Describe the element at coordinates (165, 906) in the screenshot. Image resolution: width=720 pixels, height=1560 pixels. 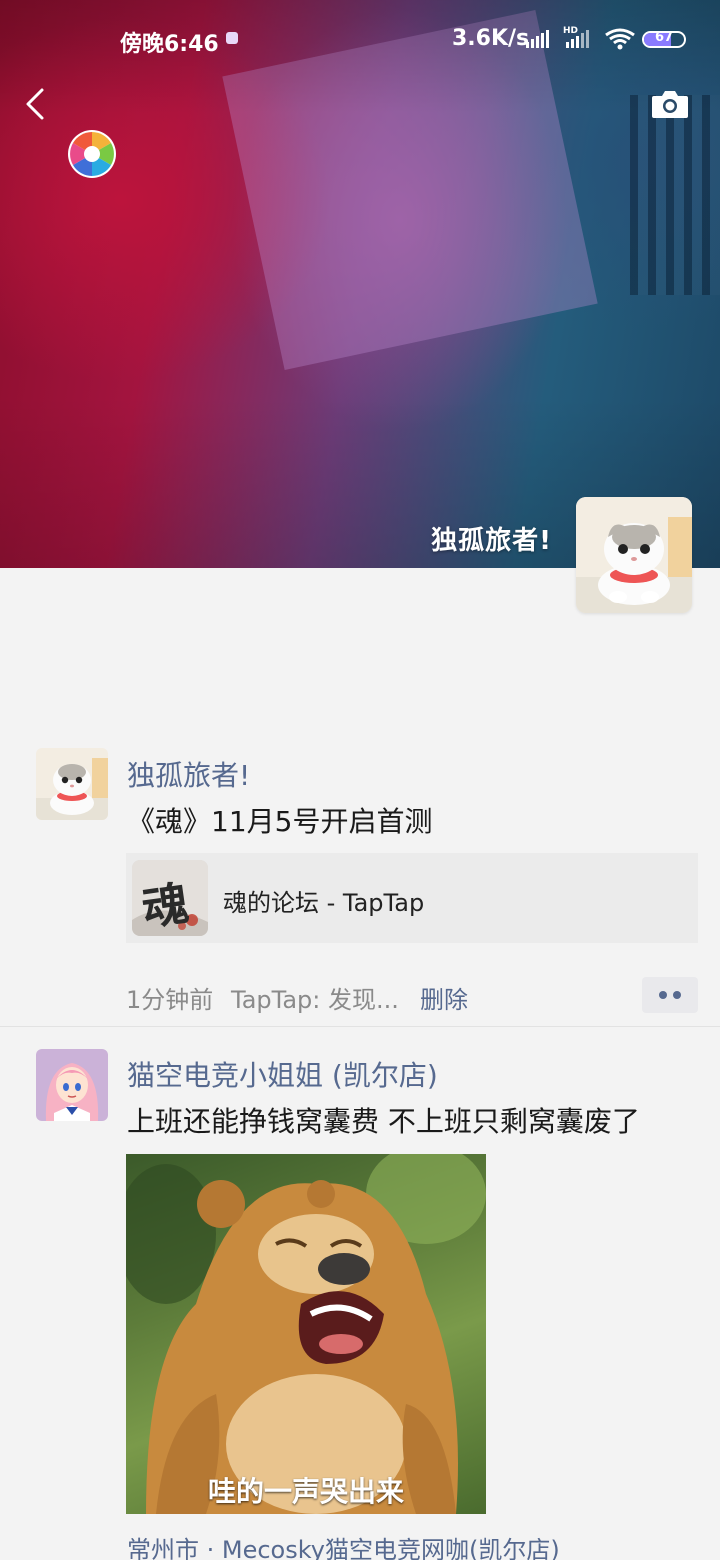
I see `game-logo-char: 魂` at that location.